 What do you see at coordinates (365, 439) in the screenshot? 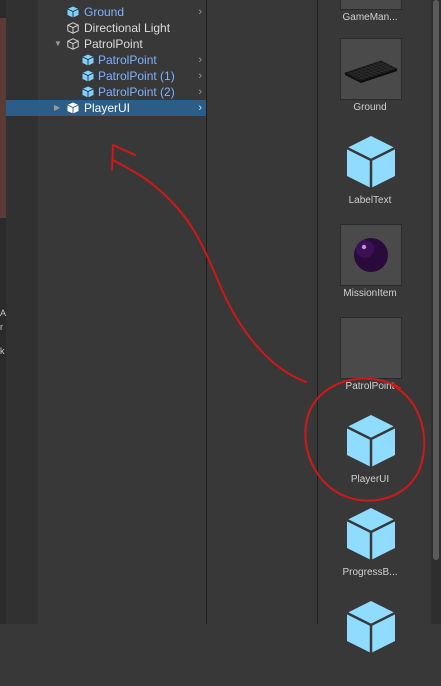
I see `annotation-circle` at bounding box center [365, 439].